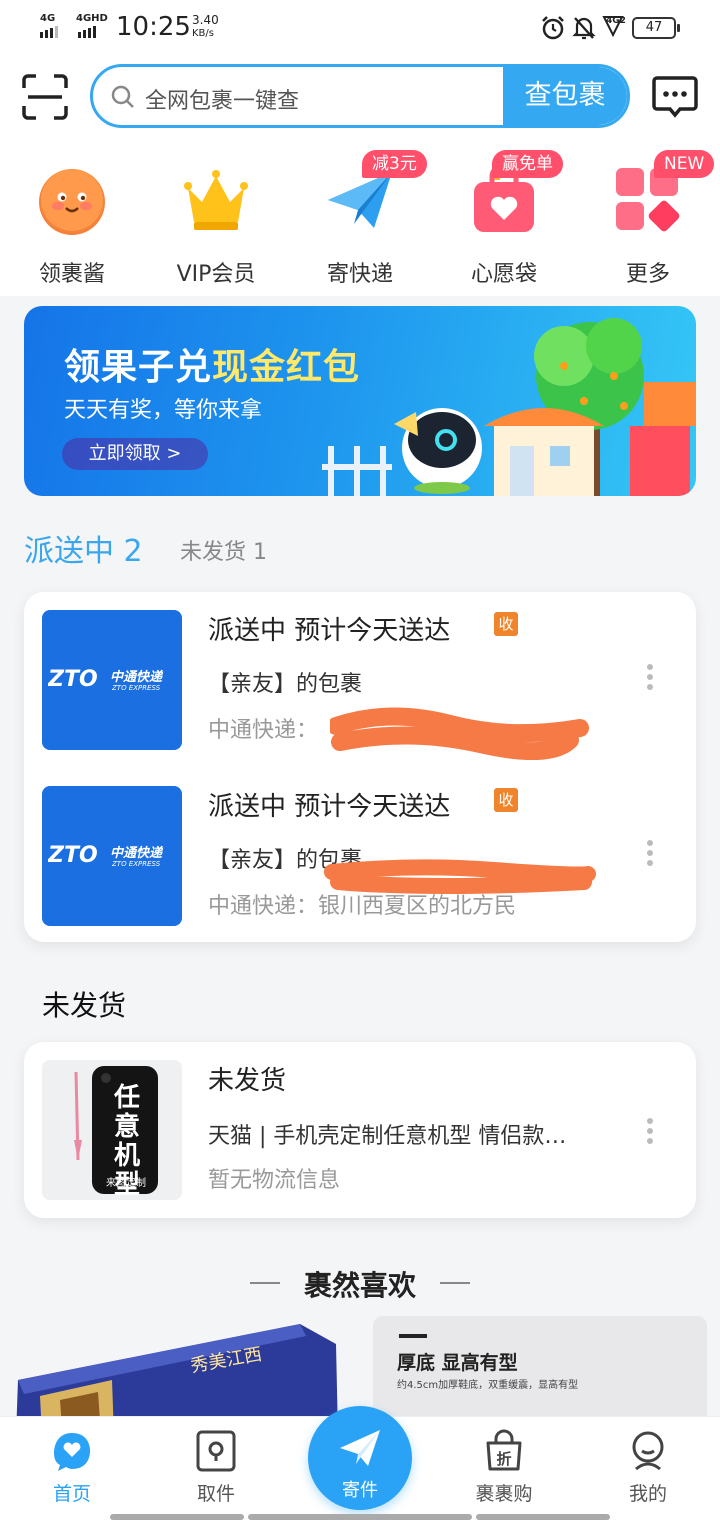  I want to click on nav-label: 取件, so click(215, 1494).